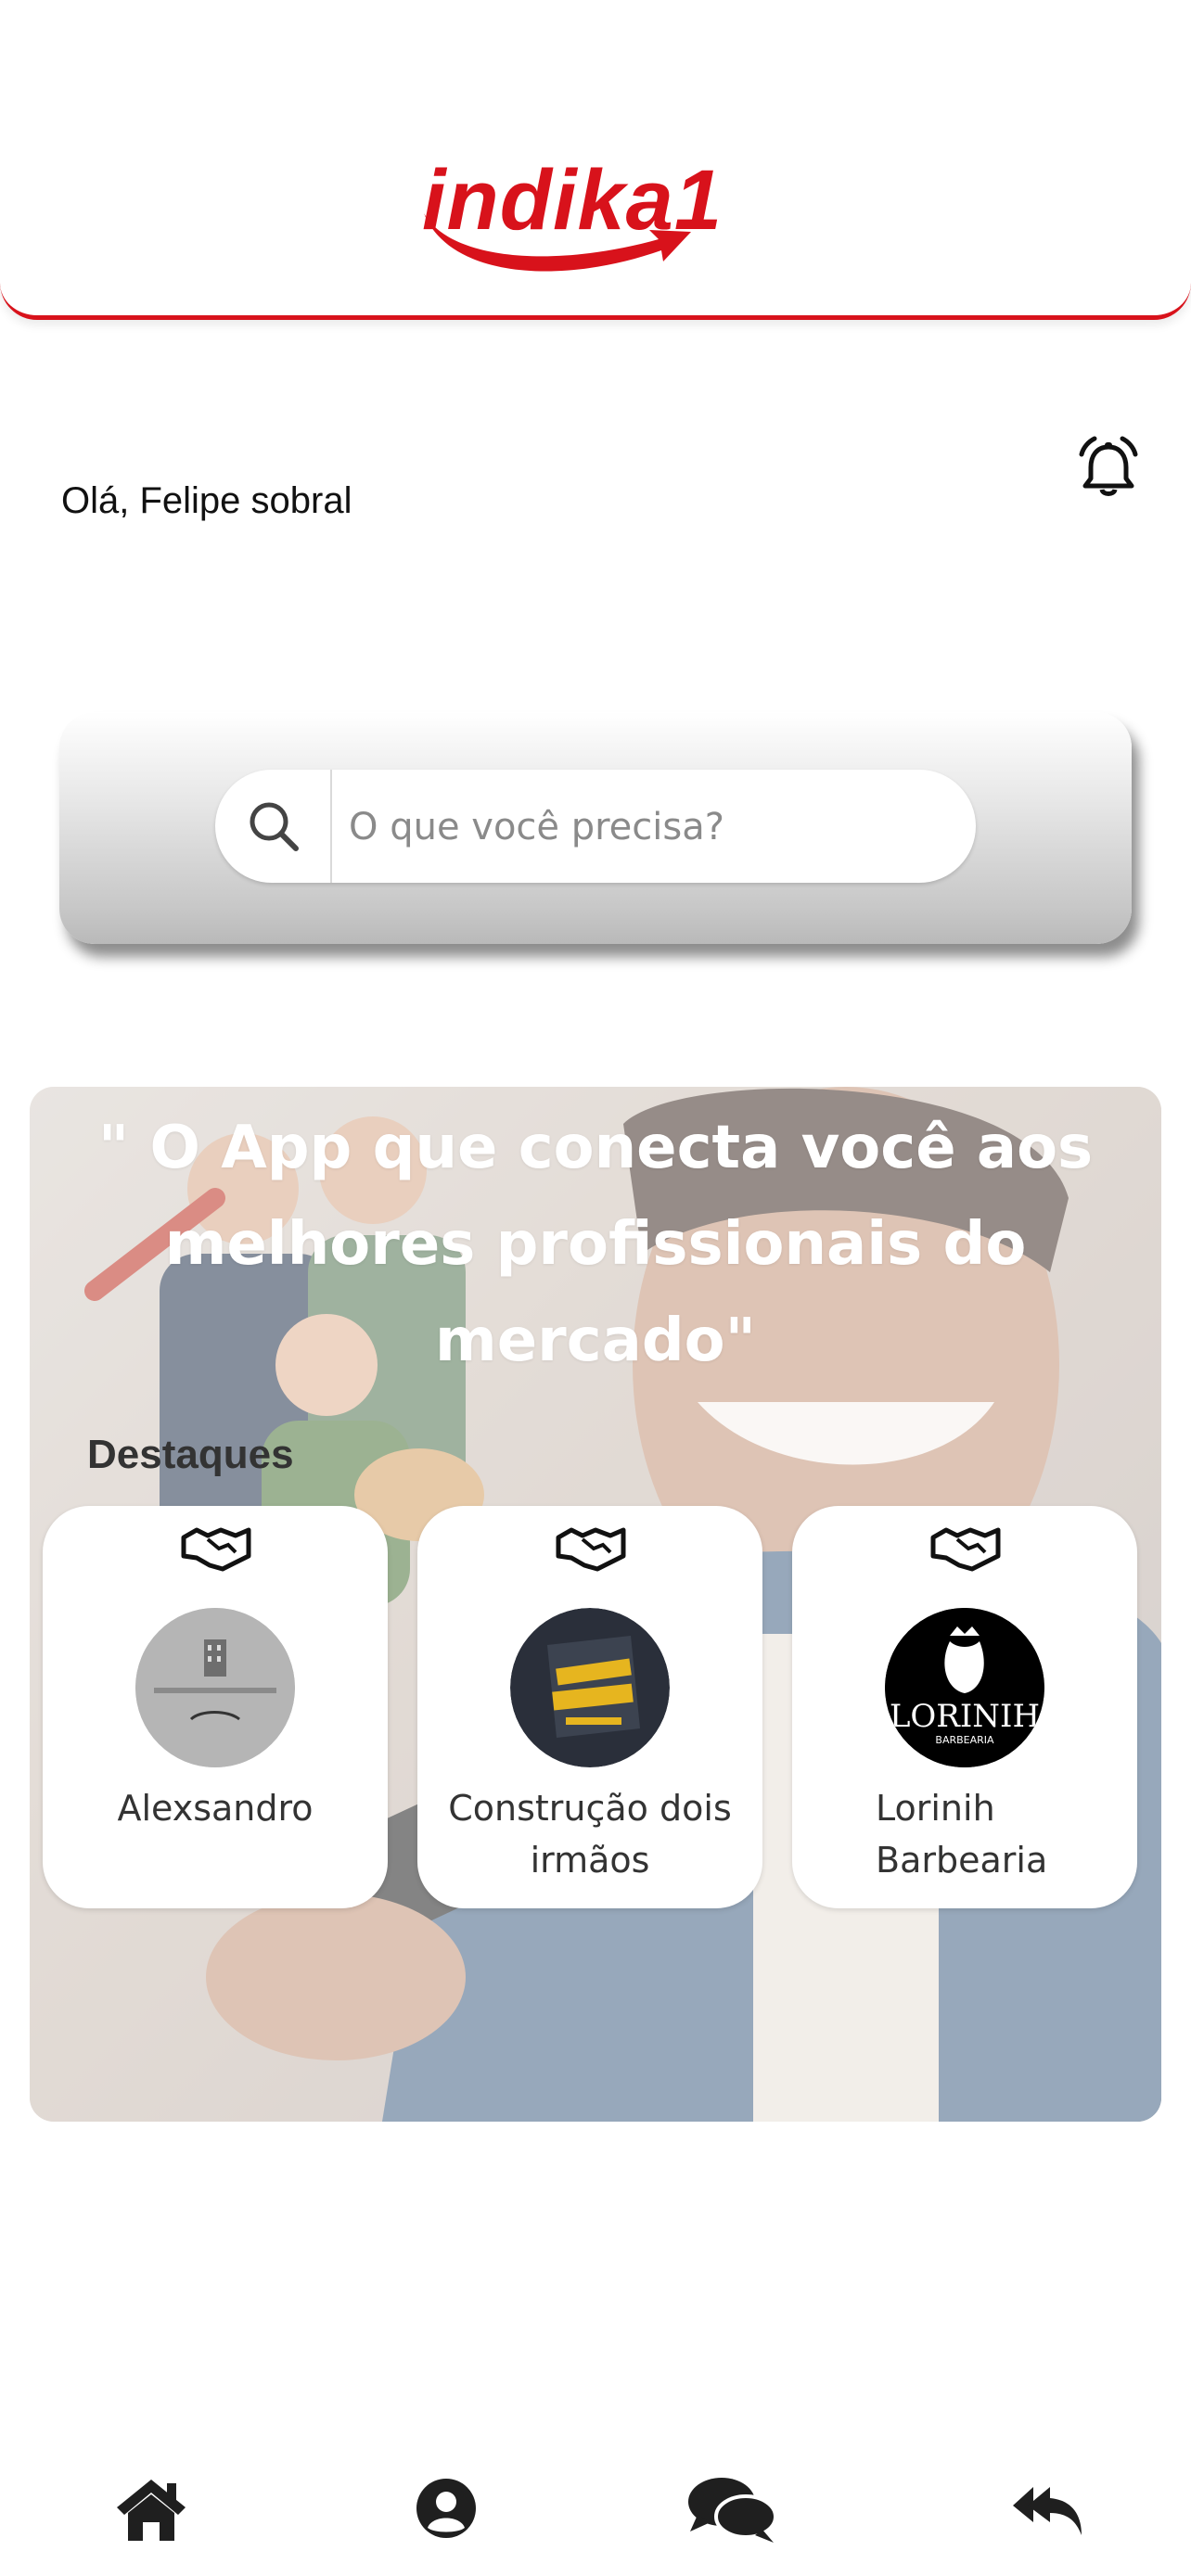  Describe the element at coordinates (206, 501) in the screenshot. I see `greeting-text: Olá, Felipe sobral` at that location.